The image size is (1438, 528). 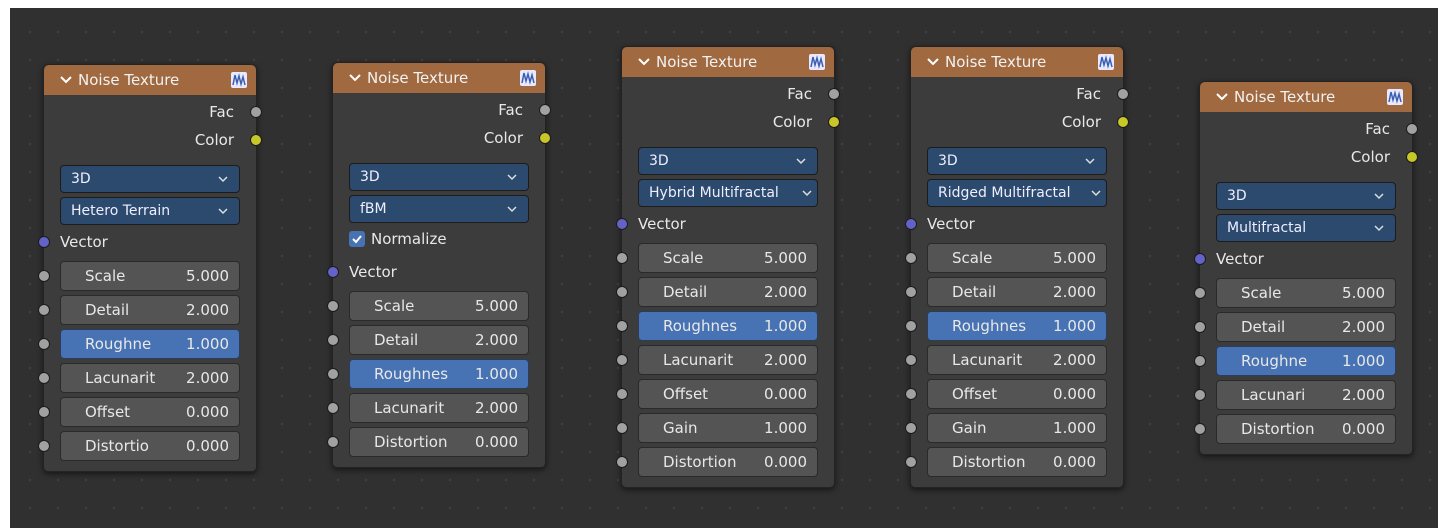 I want to click on normalize-row: Normalize, so click(x=439, y=239).